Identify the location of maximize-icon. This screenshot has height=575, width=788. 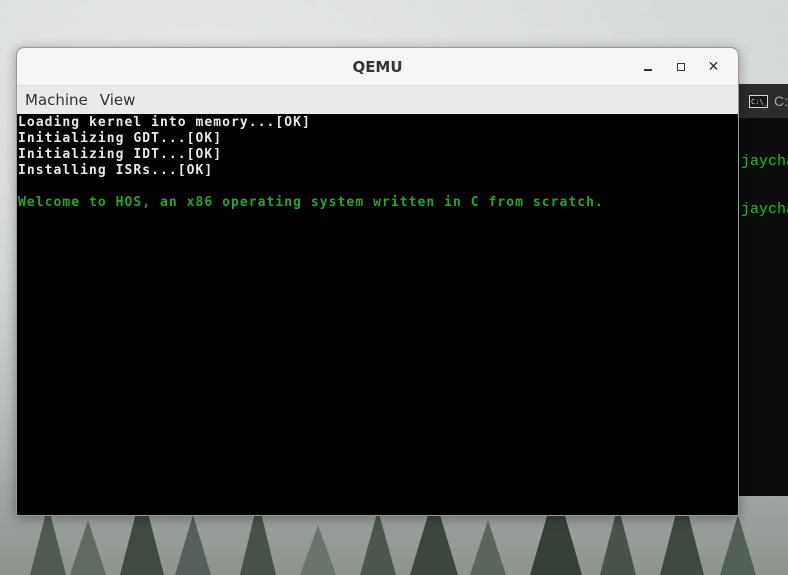
(680, 66).